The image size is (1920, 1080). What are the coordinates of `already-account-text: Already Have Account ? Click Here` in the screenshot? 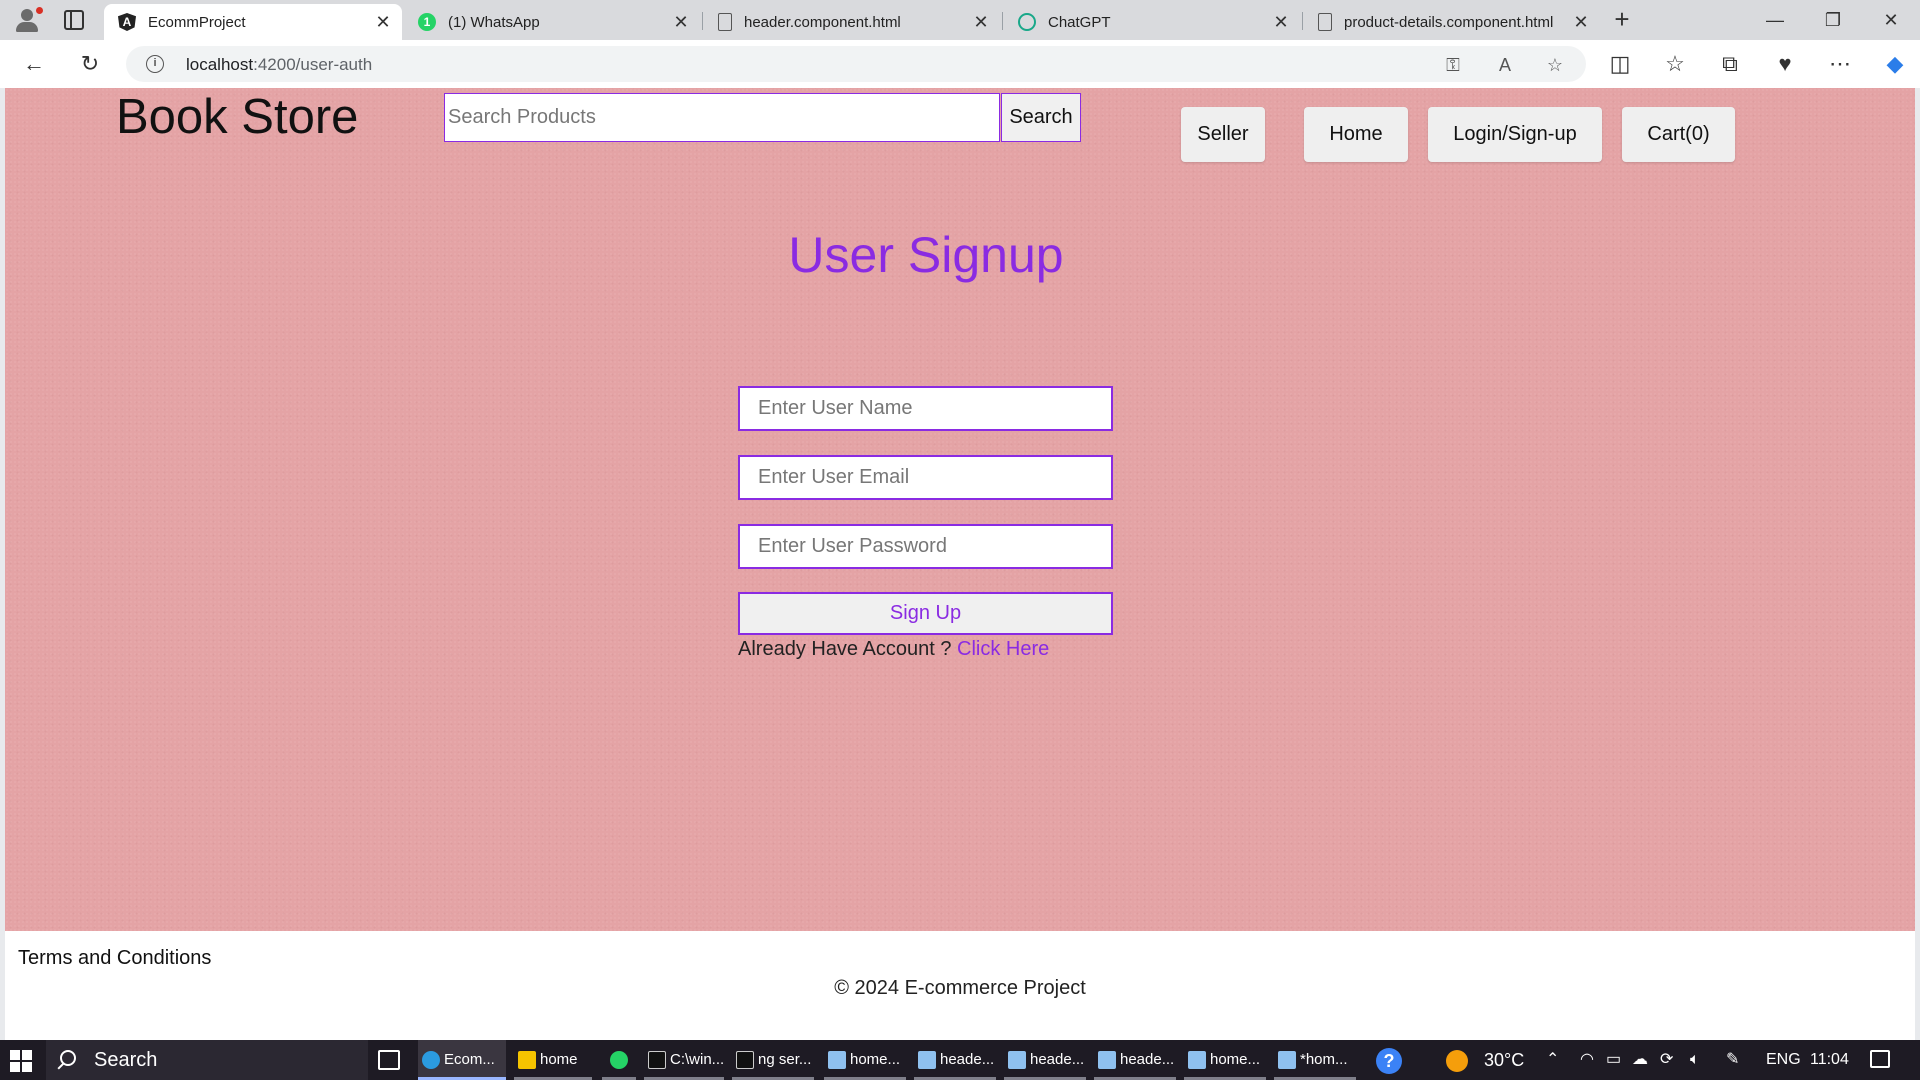 It's located at (893, 649).